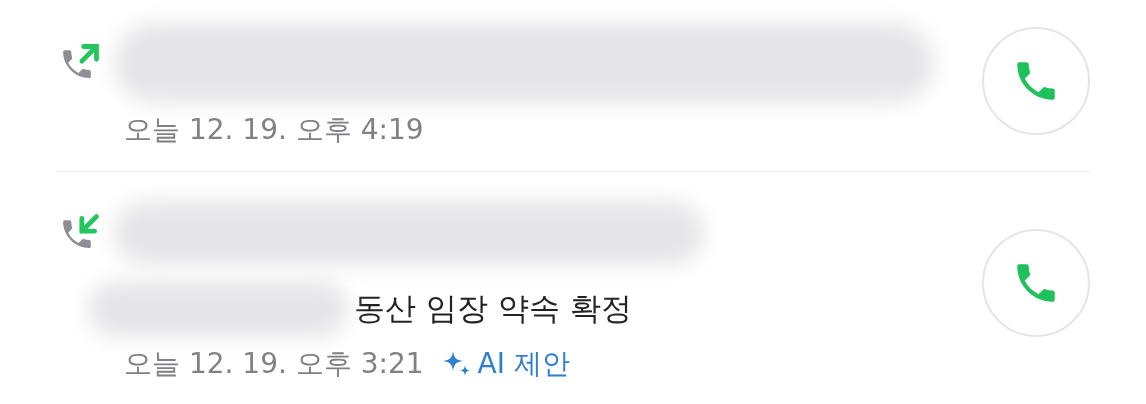 This screenshot has height=404, width=1146. I want to click on ai-suggestion-link: AI 제안, so click(505, 364).